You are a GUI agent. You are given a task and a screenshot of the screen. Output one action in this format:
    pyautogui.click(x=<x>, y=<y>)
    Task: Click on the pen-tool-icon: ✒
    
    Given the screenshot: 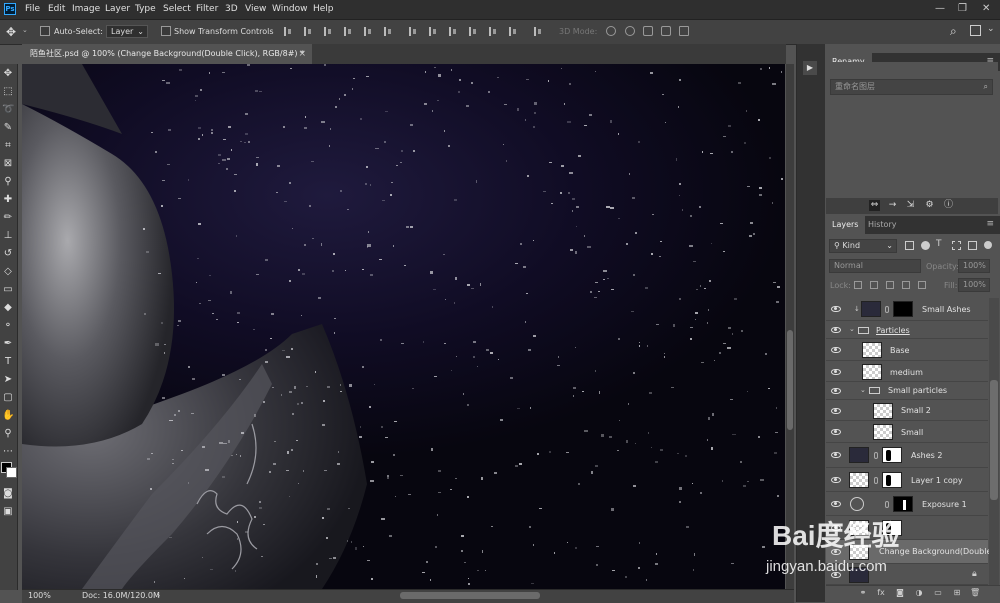 What is the action you would take?
    pyautogui.click(x=8, y=344)
    